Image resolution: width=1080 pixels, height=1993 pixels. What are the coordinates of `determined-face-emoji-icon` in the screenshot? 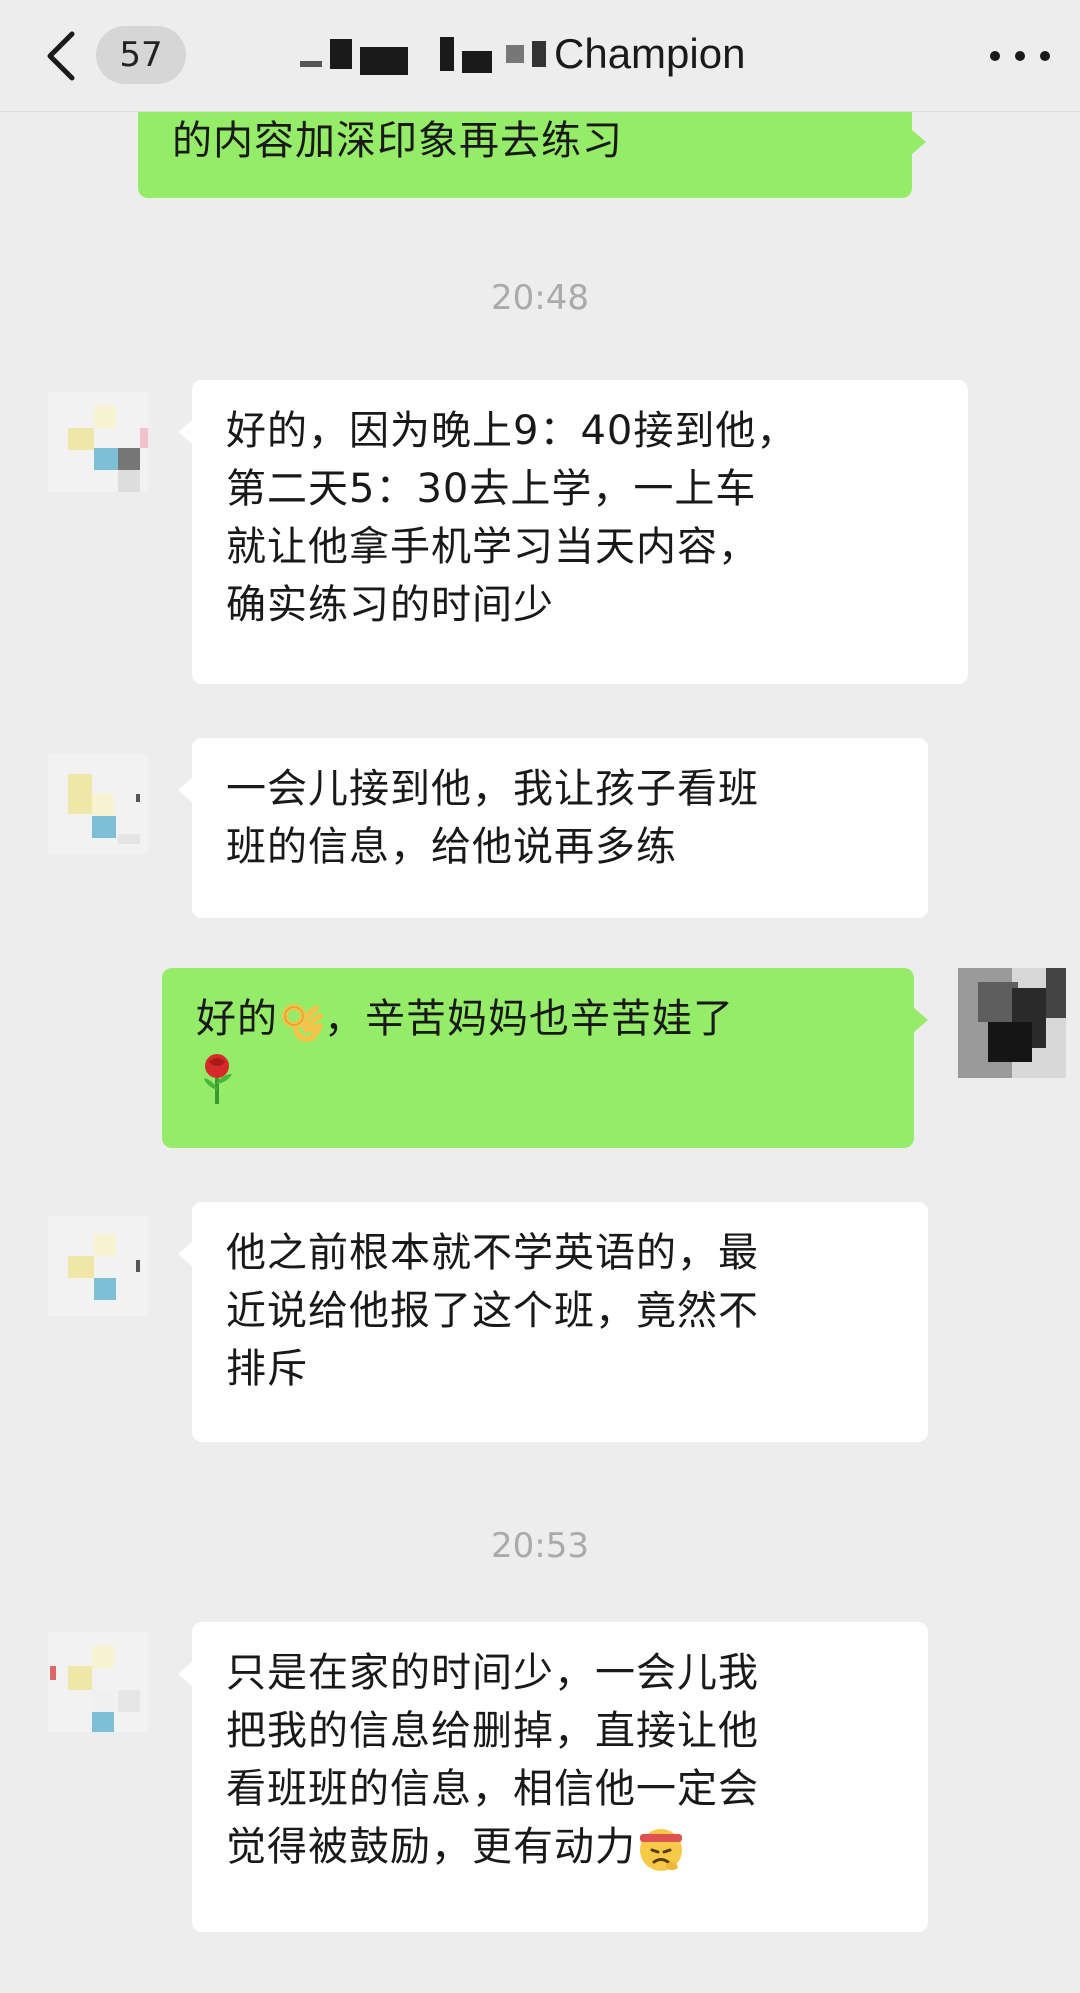 It's located at (661, 1850).